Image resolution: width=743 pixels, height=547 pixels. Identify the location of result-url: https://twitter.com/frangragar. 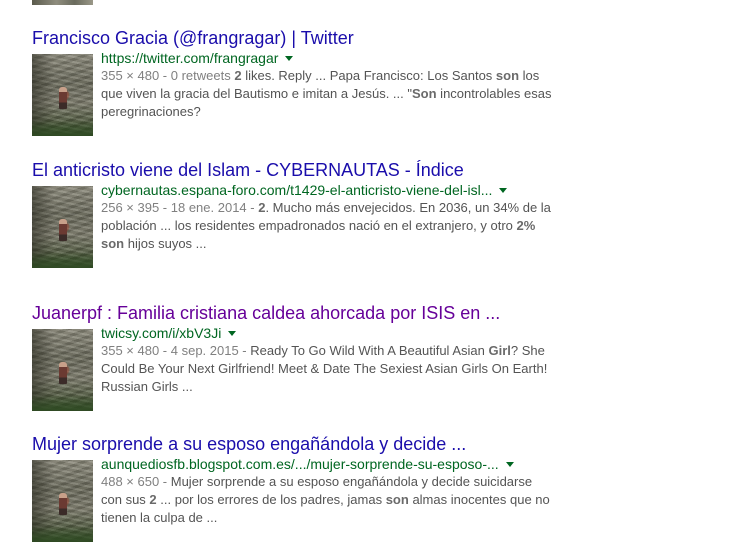
(189, 58).